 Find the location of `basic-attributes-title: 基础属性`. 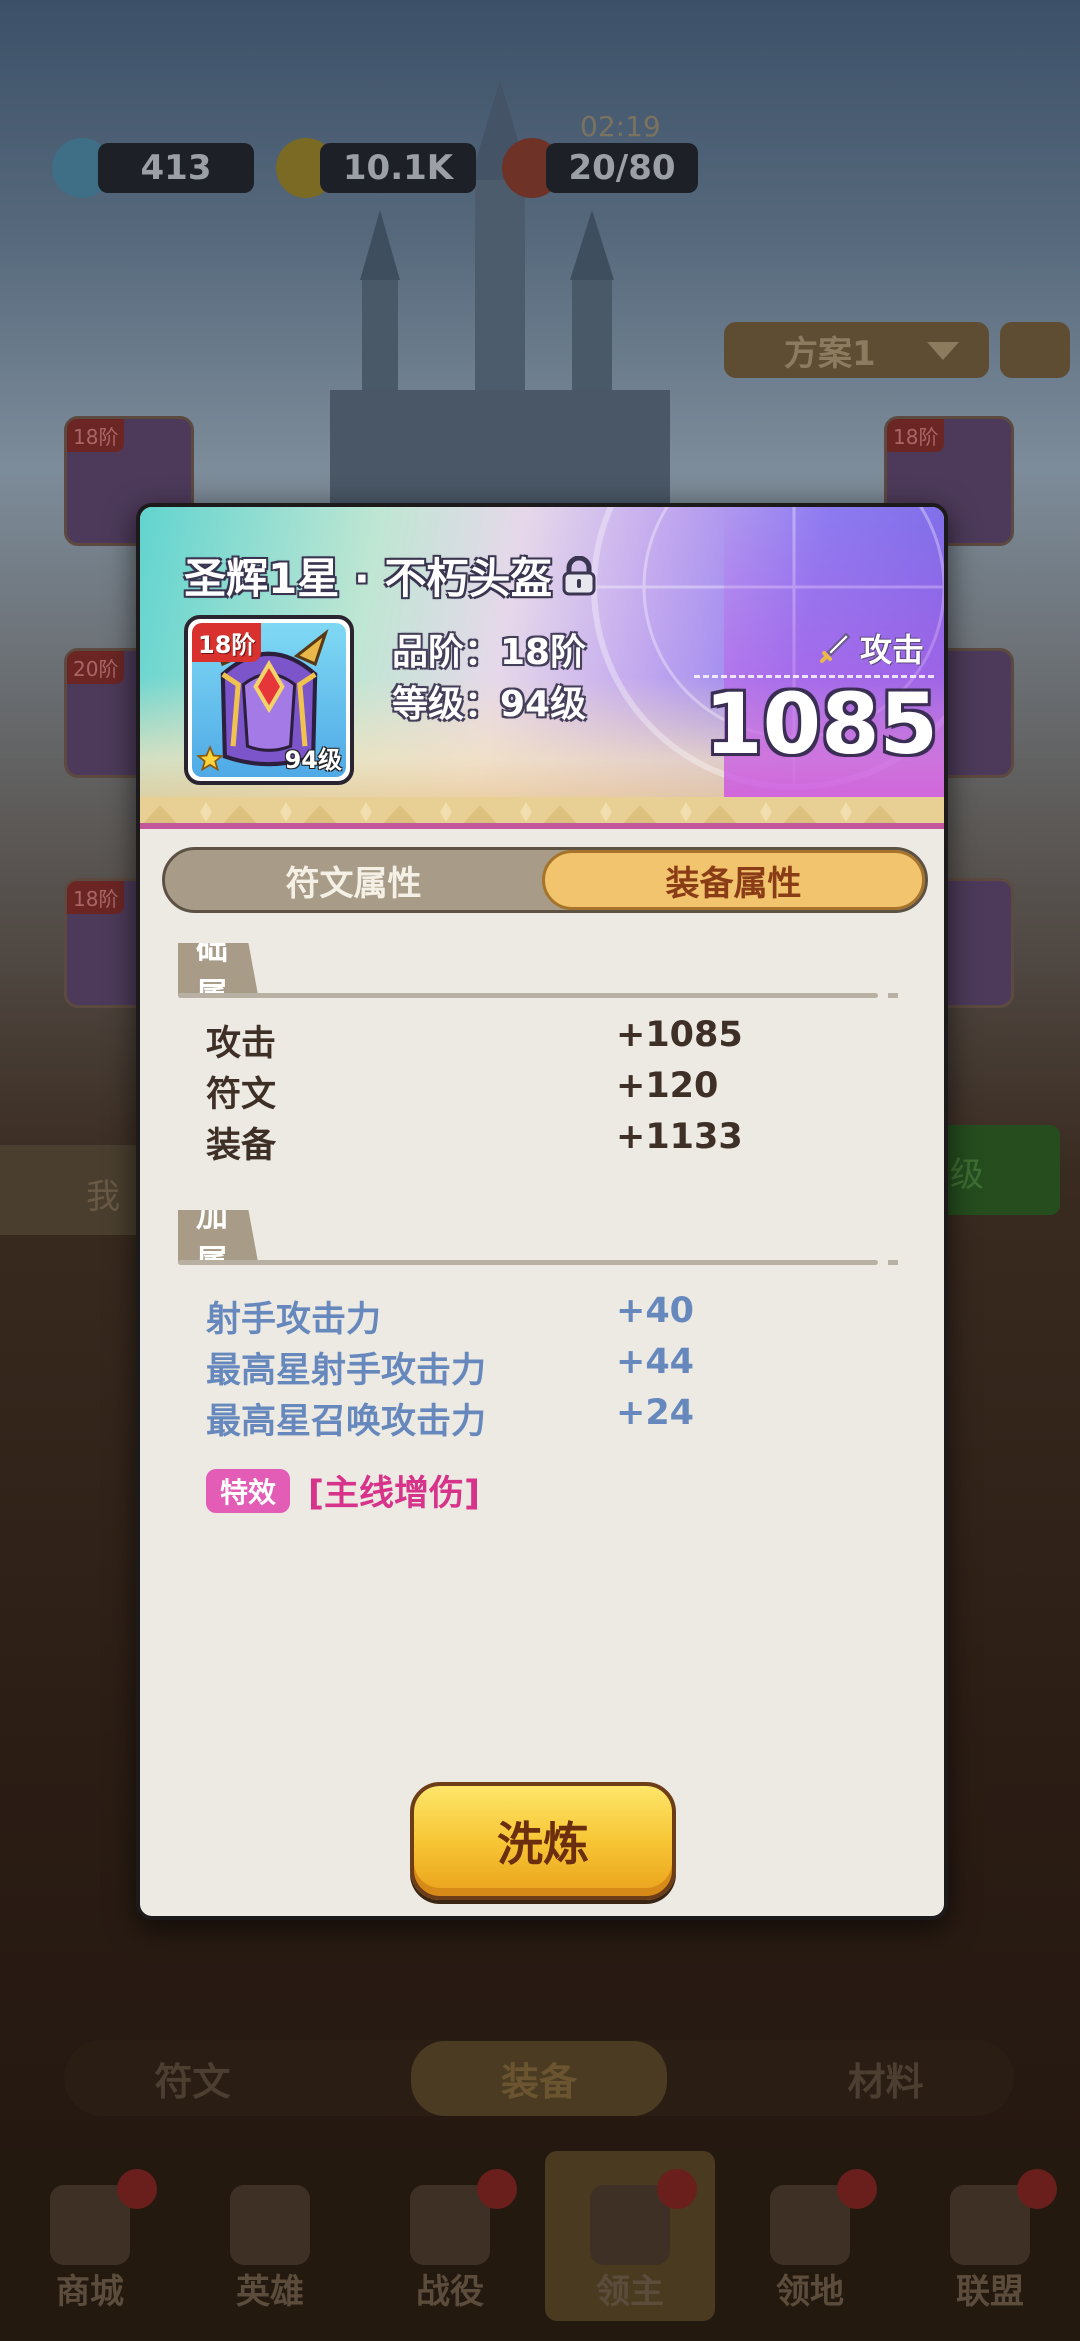

basic-attributes-title: 基础属性 is located at coordinates (218, 969).